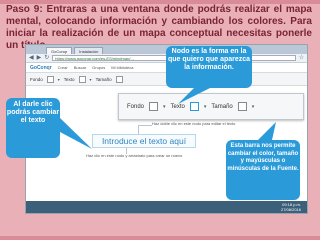 The height and width of the screenshot is (240, 320). I want to click on zoom-fondo-swatch, so click(154, 106).